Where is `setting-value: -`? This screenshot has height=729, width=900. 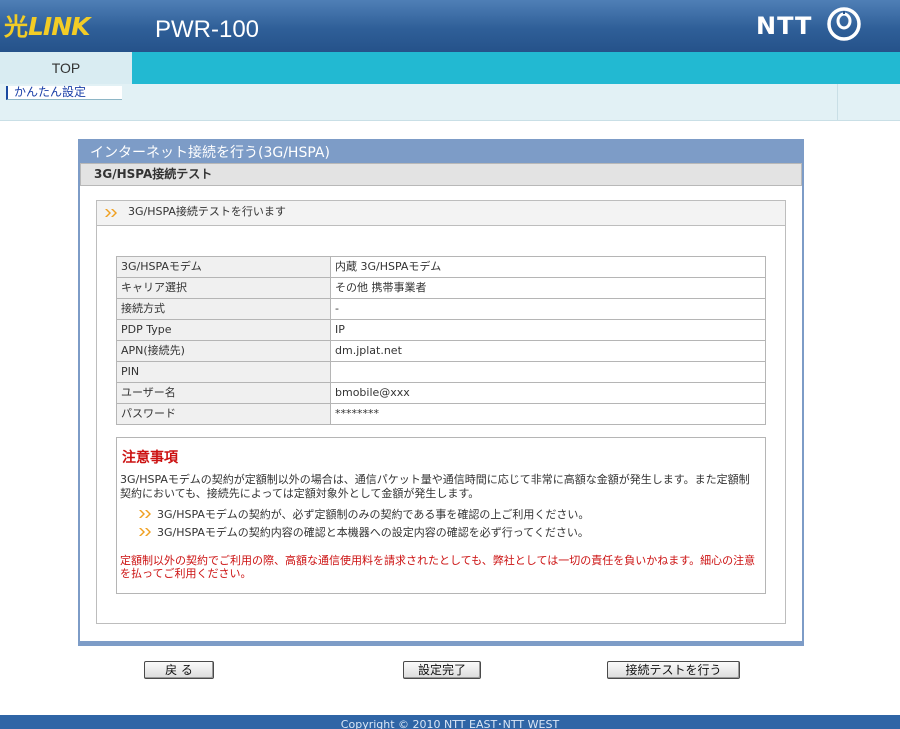
setting-value: - is located at coordinates (548, 309).